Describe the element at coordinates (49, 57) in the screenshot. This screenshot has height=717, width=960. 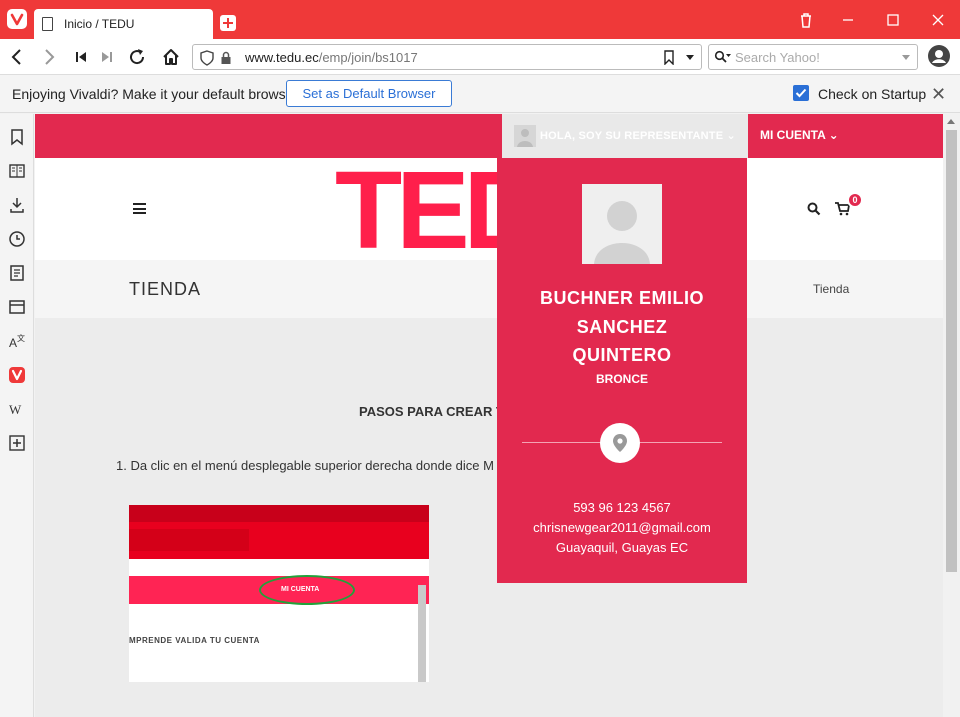
I see `forward-icon` at that location.